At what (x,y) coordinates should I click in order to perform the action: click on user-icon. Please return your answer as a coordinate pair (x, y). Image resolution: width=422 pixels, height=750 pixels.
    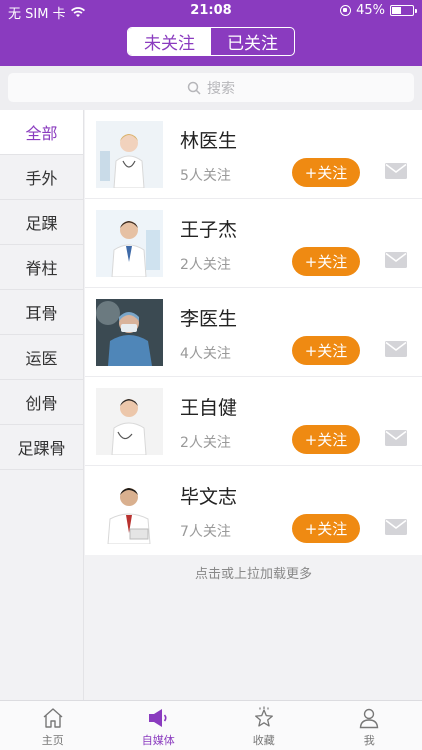
    Looking at the image, I should click on (369, 718).